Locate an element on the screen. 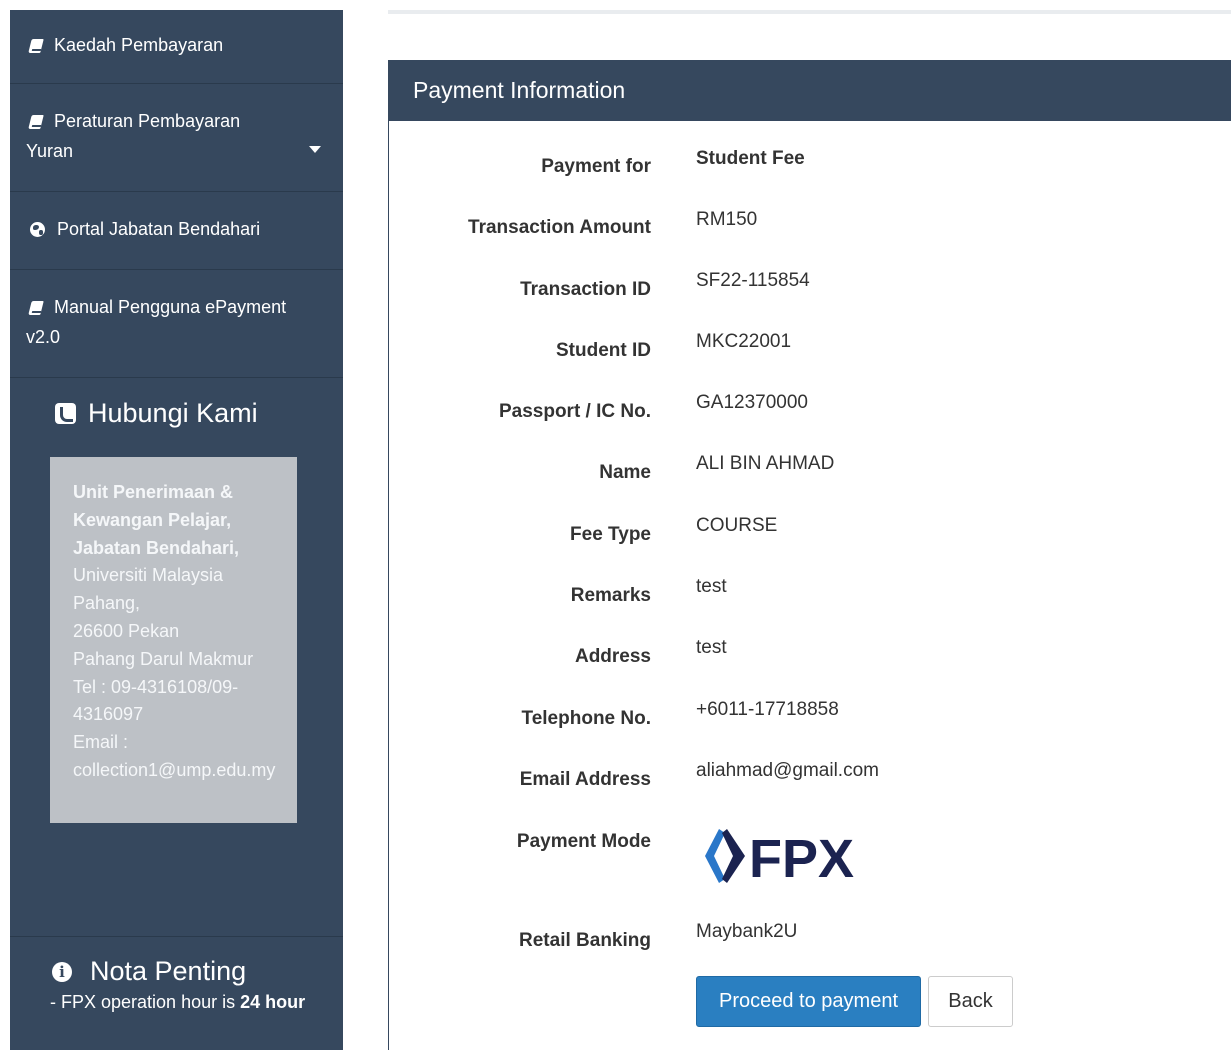  contact-line: Pahang Darul Makmur is located at coordinates (163, 658).